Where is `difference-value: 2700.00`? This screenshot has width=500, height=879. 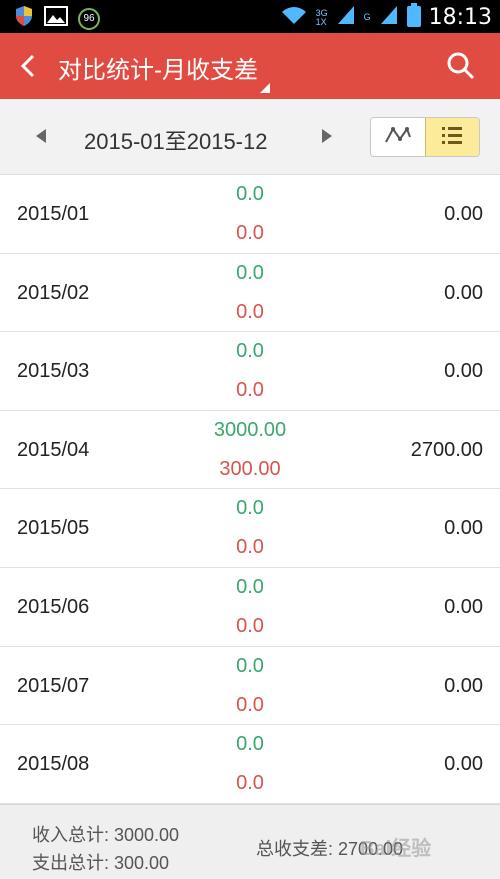
difference-value: 2700.00 is located at coordinates (446, 449).